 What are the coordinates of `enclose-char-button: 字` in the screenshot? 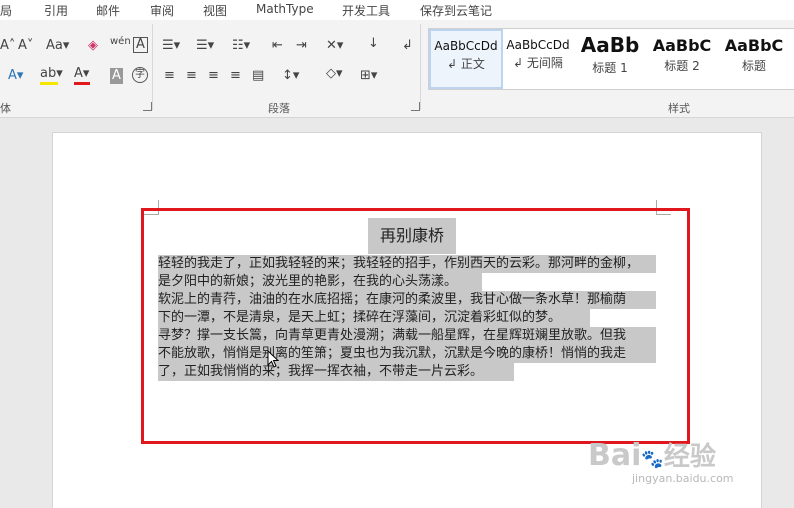 It's located at (140, 75).